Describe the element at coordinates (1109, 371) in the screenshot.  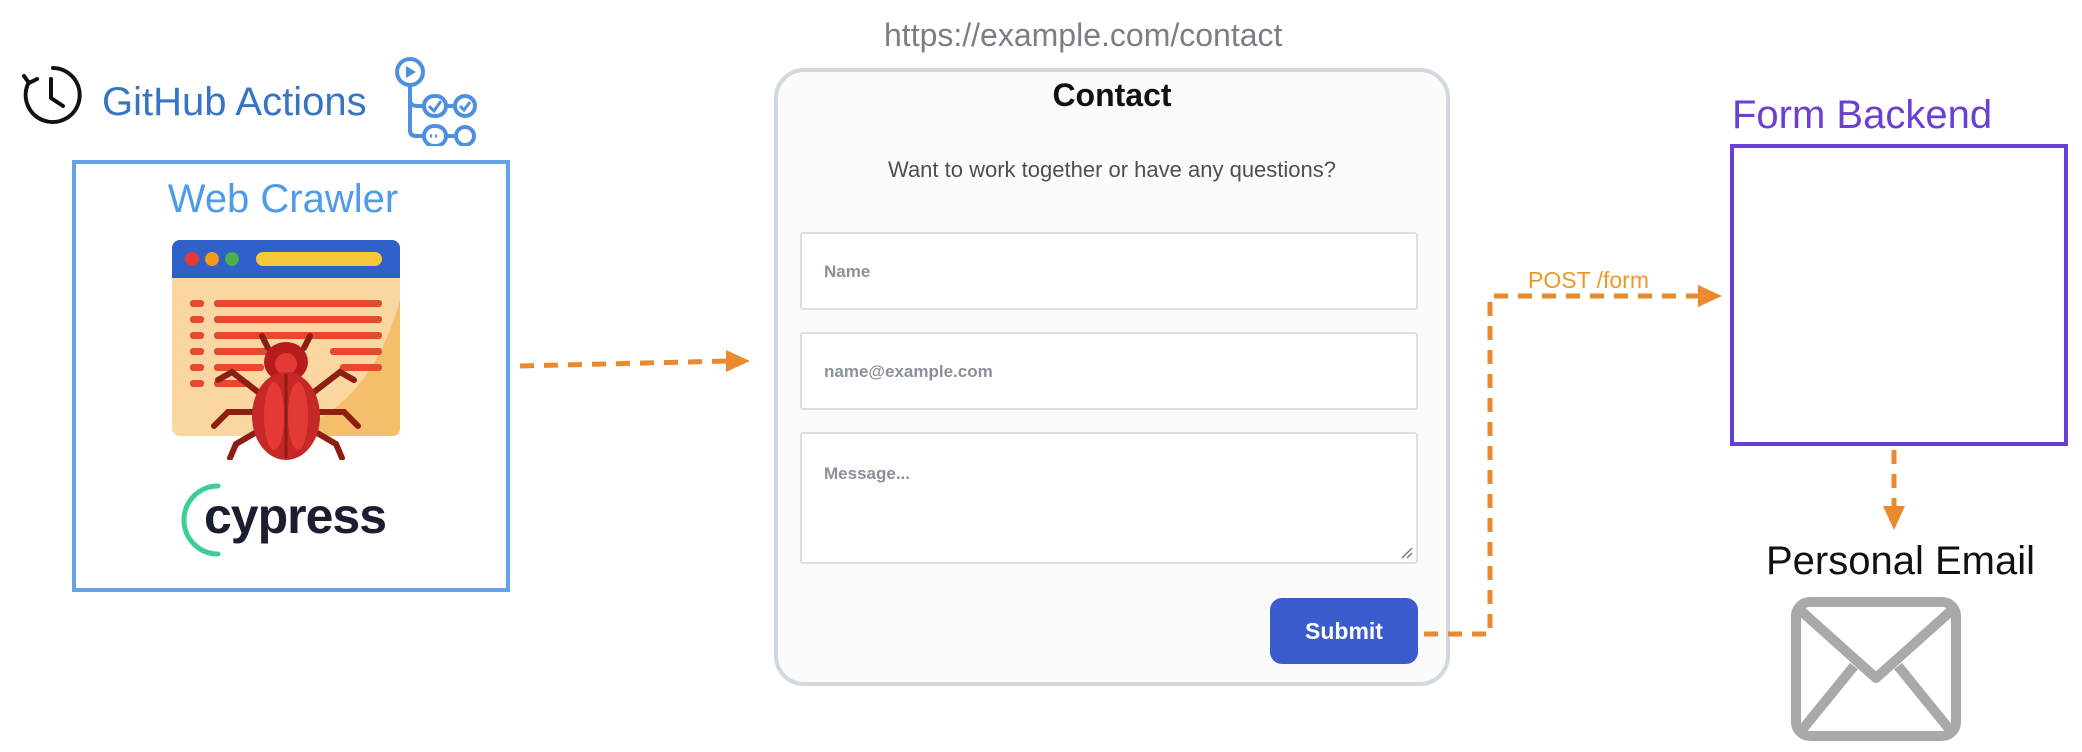
I see `email-input: name@example.com` at that location.